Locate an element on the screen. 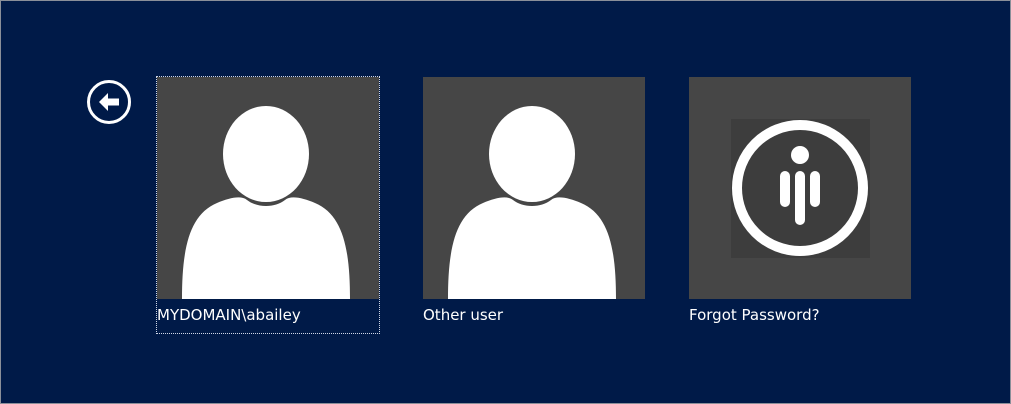  forgot-password-label: Forgot Password? is located at coordinates (754, 315).